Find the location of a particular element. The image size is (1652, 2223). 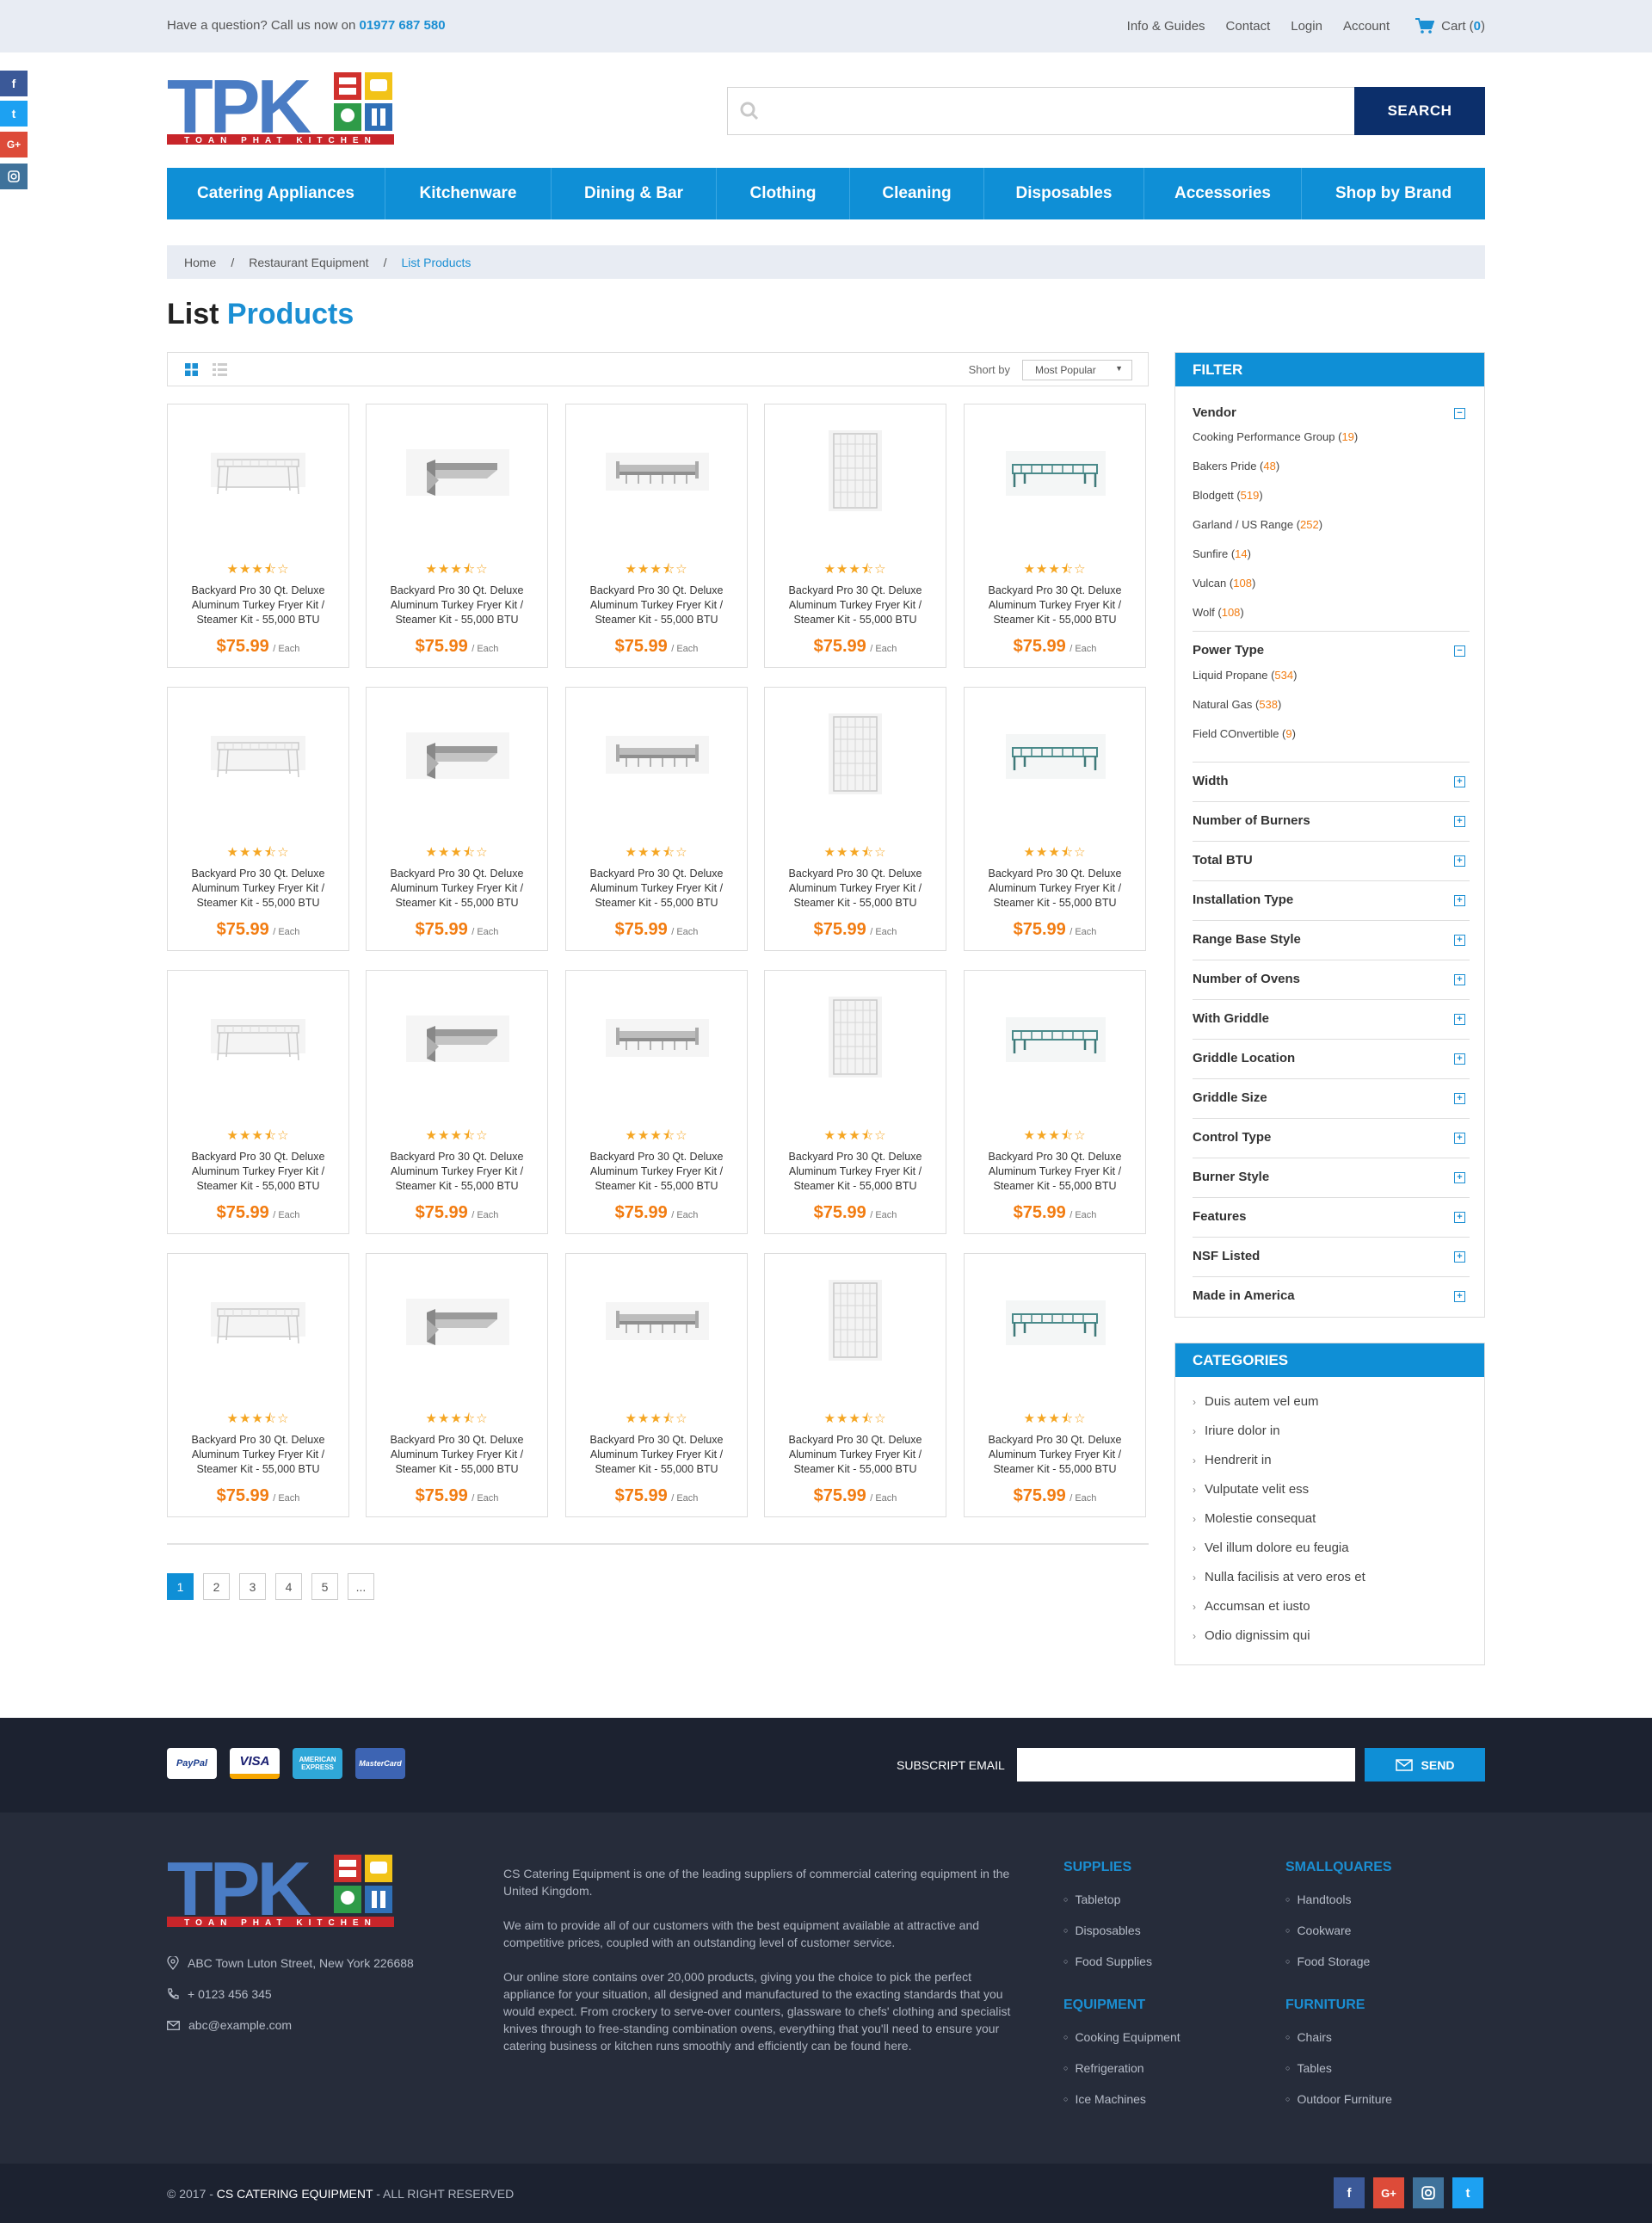

nav-accessories: Accessories is located at coordinates (1223, 193).